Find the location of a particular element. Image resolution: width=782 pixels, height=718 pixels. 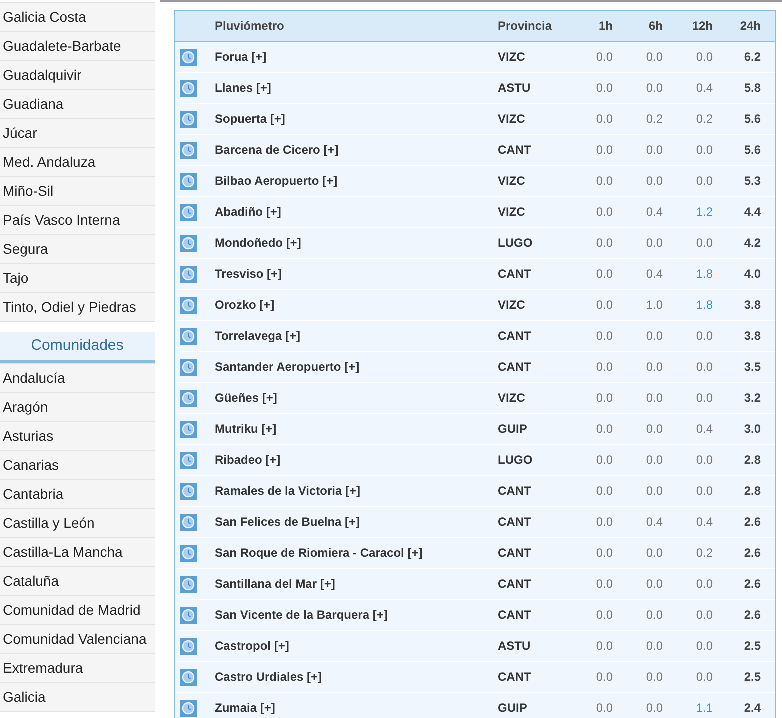

station-link: Sopuerta [+] is located at coordinates (356, 119).